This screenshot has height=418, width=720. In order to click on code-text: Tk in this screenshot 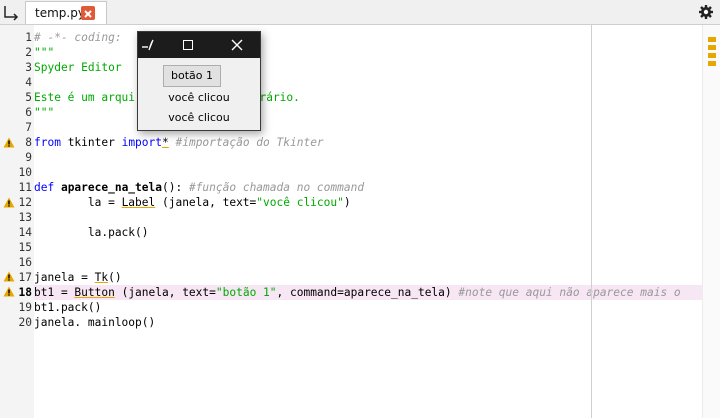, I will do `click(101, 277)`.